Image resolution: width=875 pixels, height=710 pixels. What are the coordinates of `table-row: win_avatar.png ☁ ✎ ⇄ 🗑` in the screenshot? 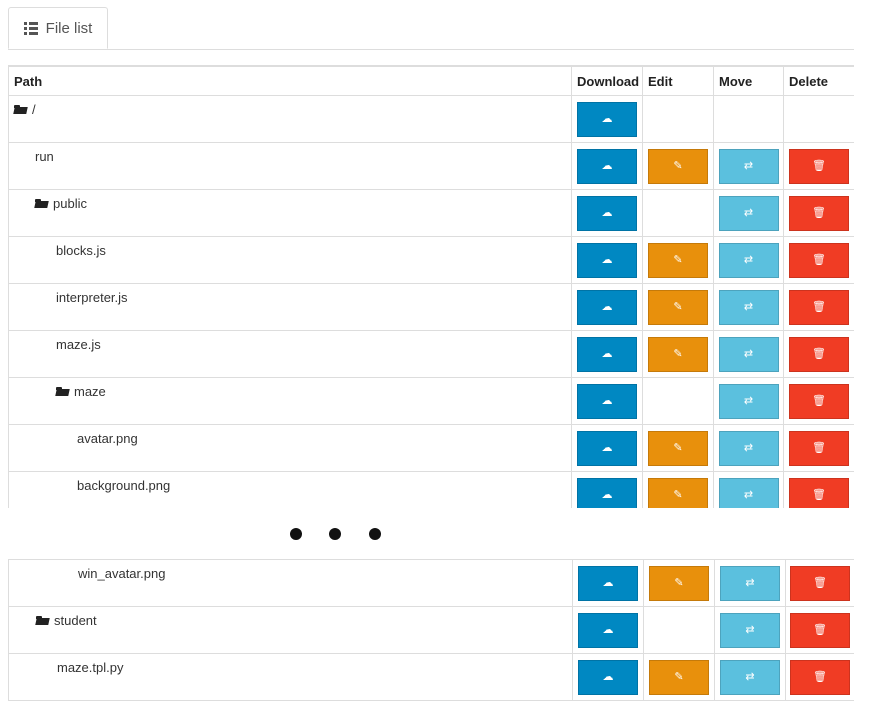 It's located at (431, 583).